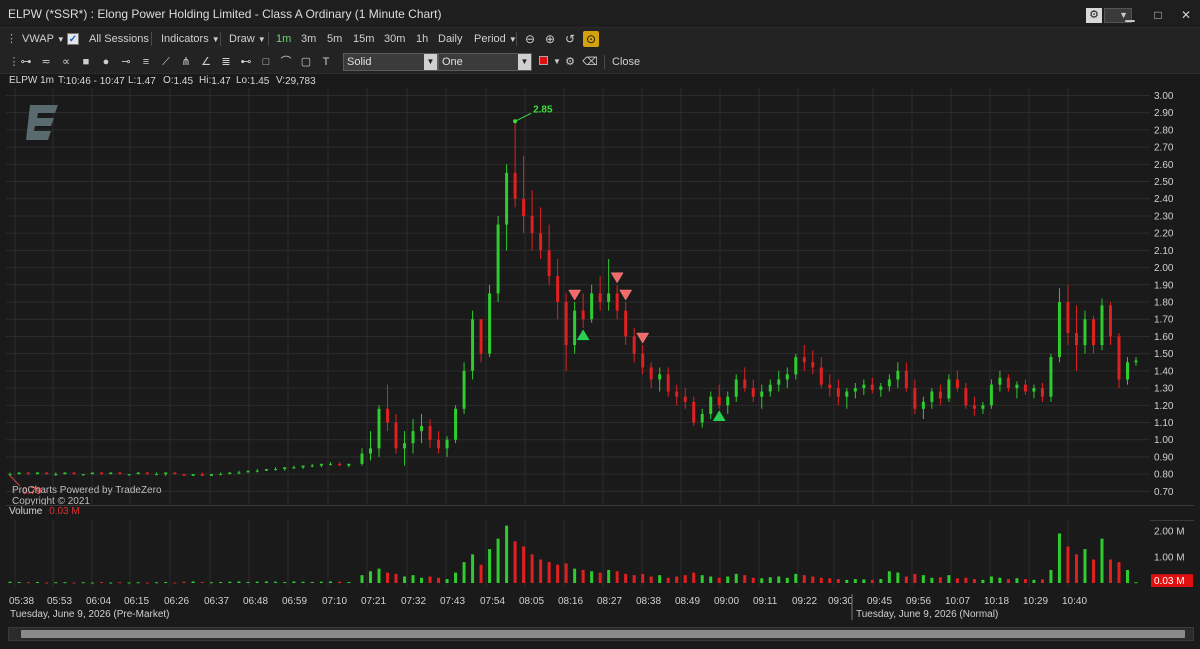 The height and width of the screenshot is (649, 1200). Describe the element at coordinates (186, 62) in the screenshot. I see `pitchfork-icon: ⋔` at that location.